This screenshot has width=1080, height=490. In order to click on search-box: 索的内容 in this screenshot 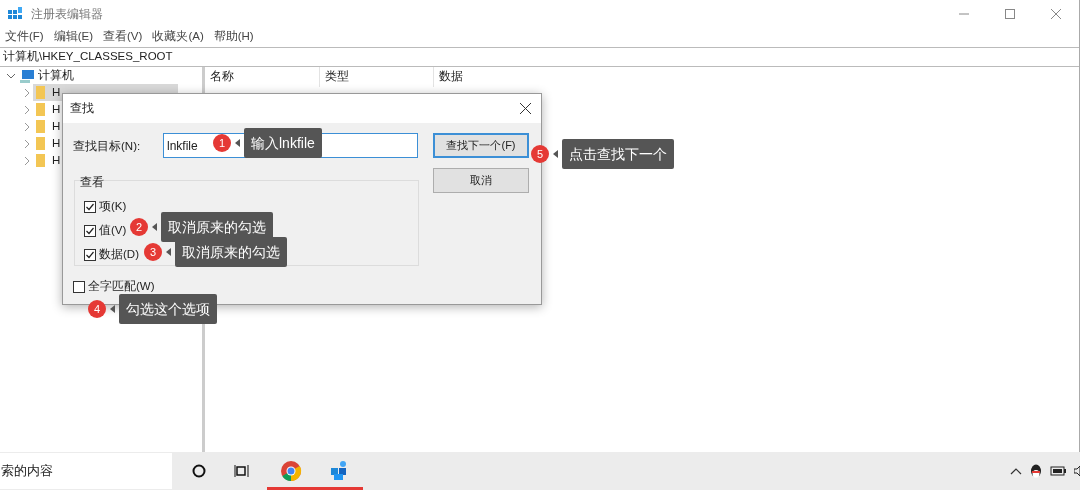, I will do `click(86, 471)`.